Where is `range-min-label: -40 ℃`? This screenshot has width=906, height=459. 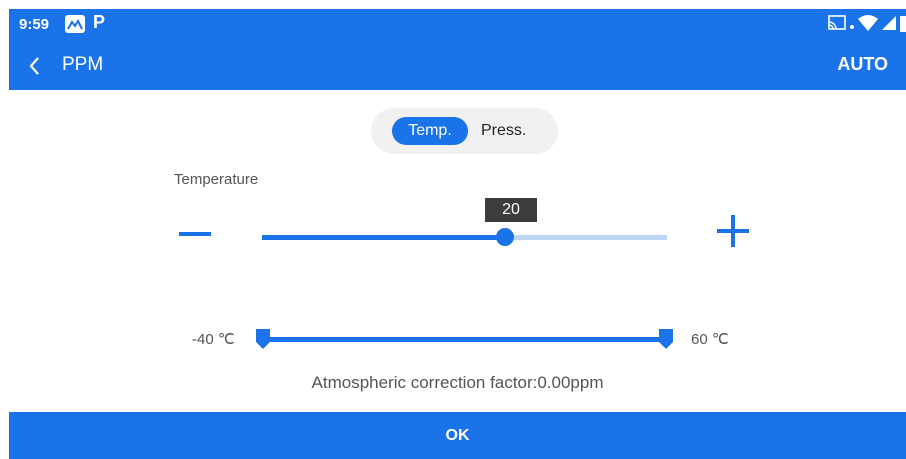 range-min-label: -40 ℃ is located at coordinates (213, 339).